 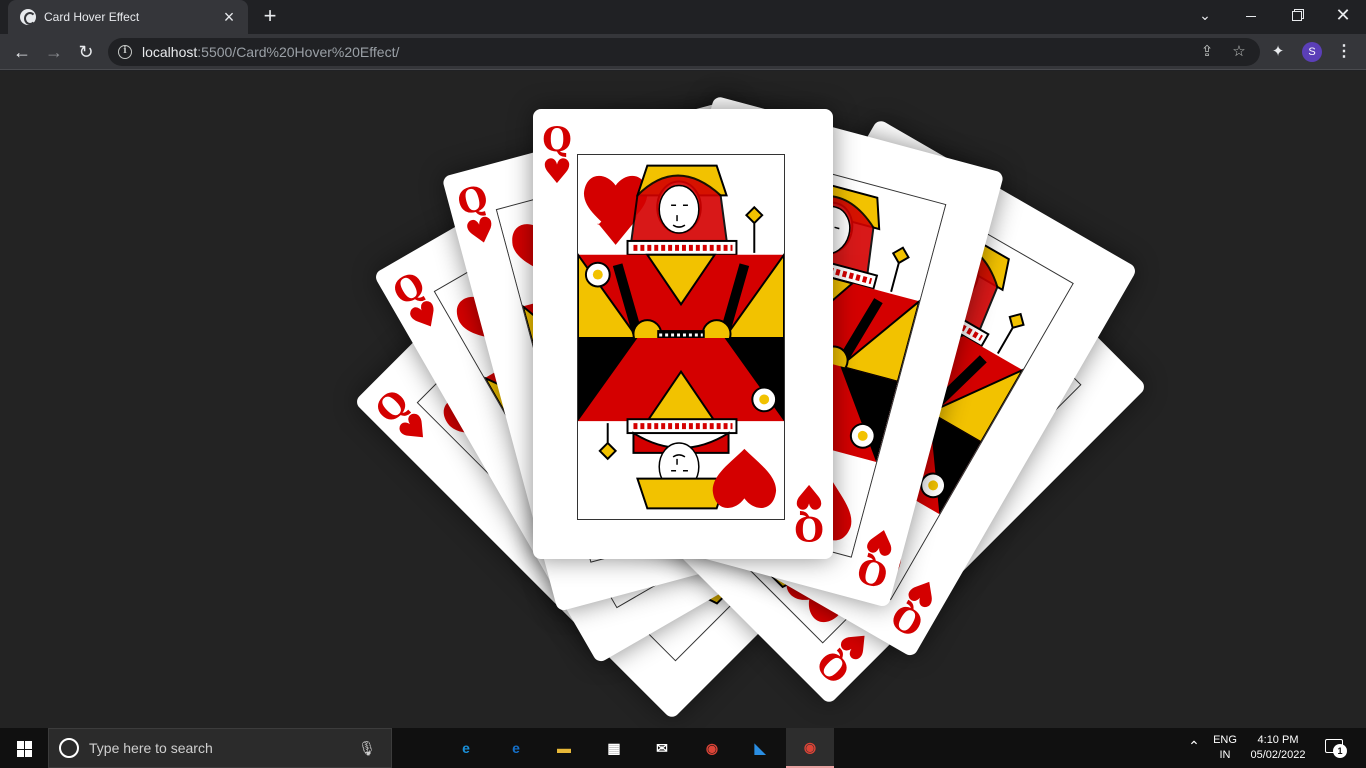 What do you see at coordinates (270, 17) in the screenshot?
I see `new-tab-button: +` at bounding box center [270, 17].